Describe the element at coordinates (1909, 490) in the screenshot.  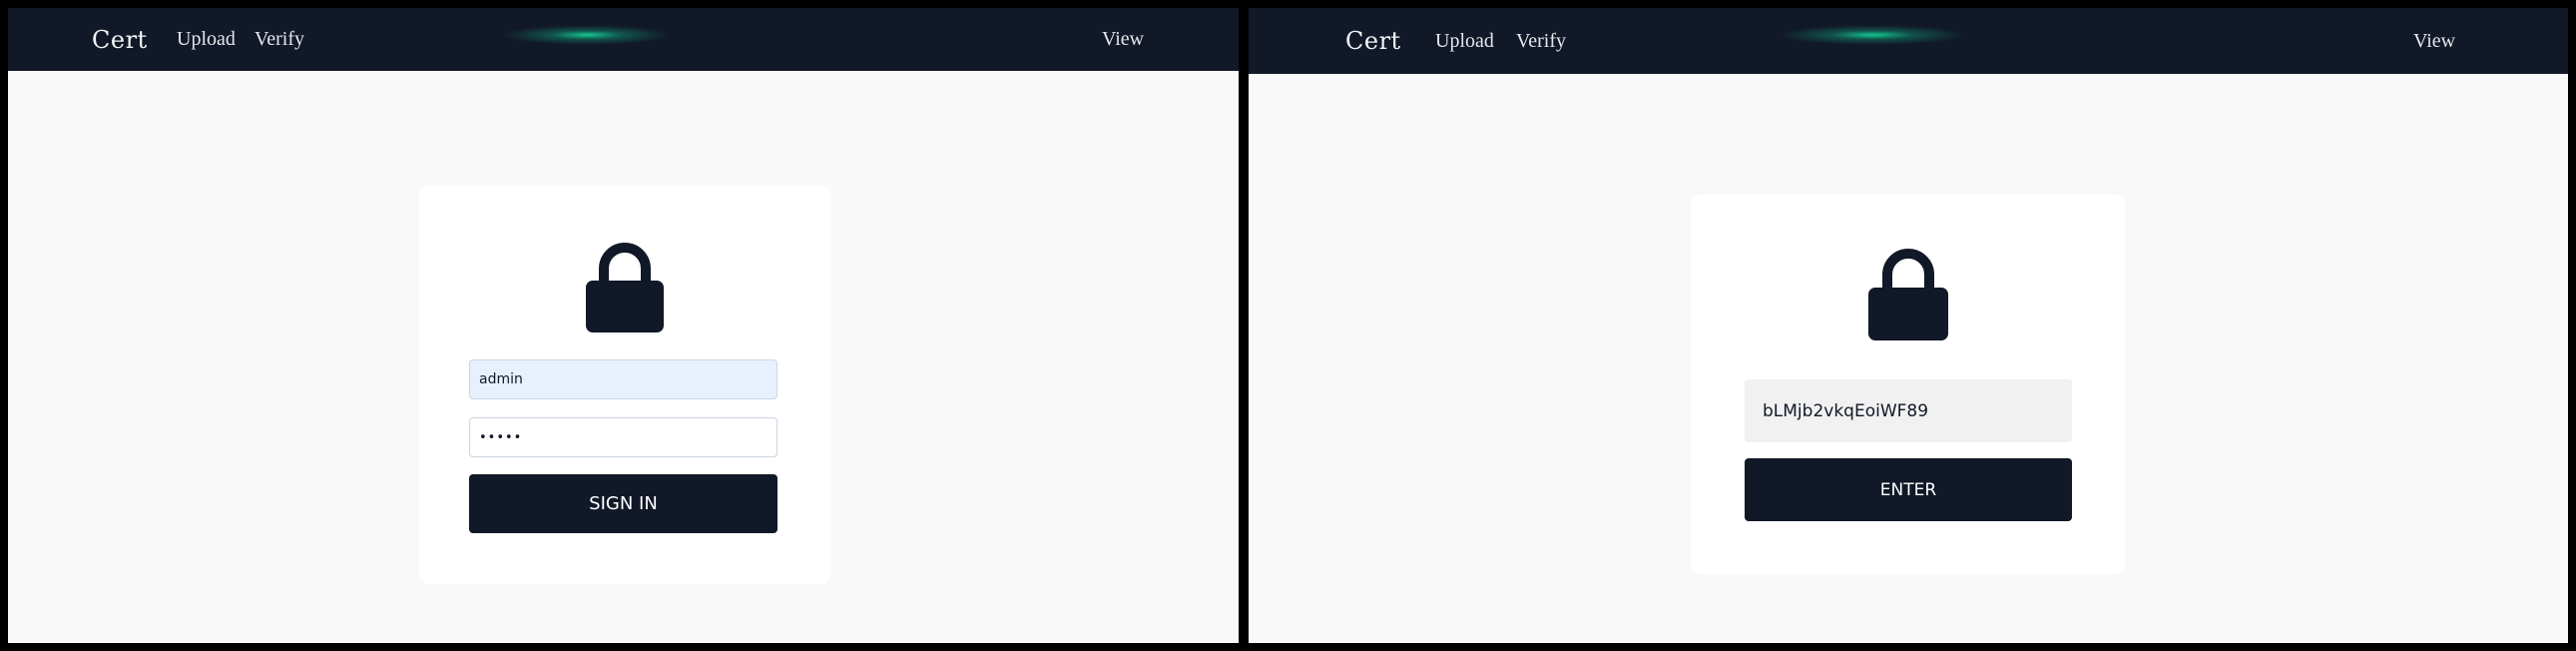
I see `enter-button: ENTER` at that location.